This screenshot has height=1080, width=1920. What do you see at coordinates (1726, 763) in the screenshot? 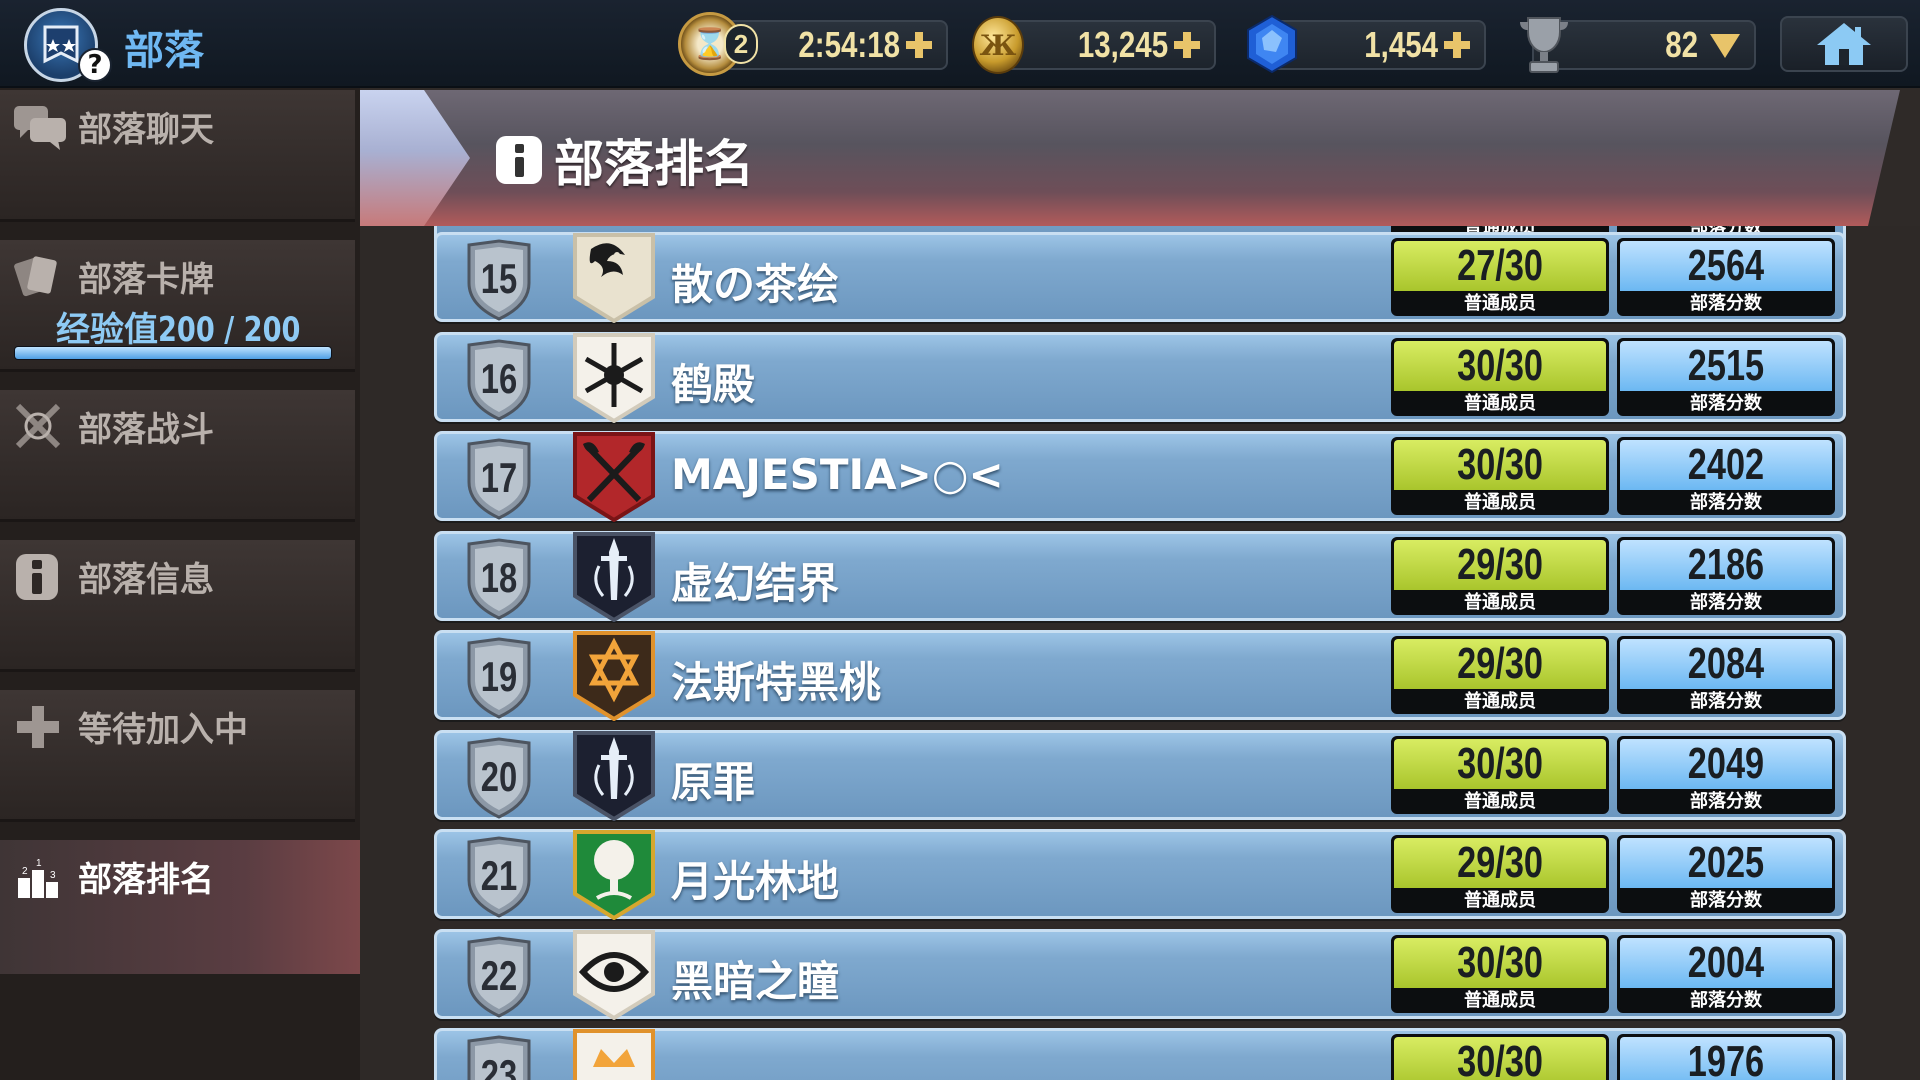
I see `score-value: 2049` at bounding box center [1726, 763].